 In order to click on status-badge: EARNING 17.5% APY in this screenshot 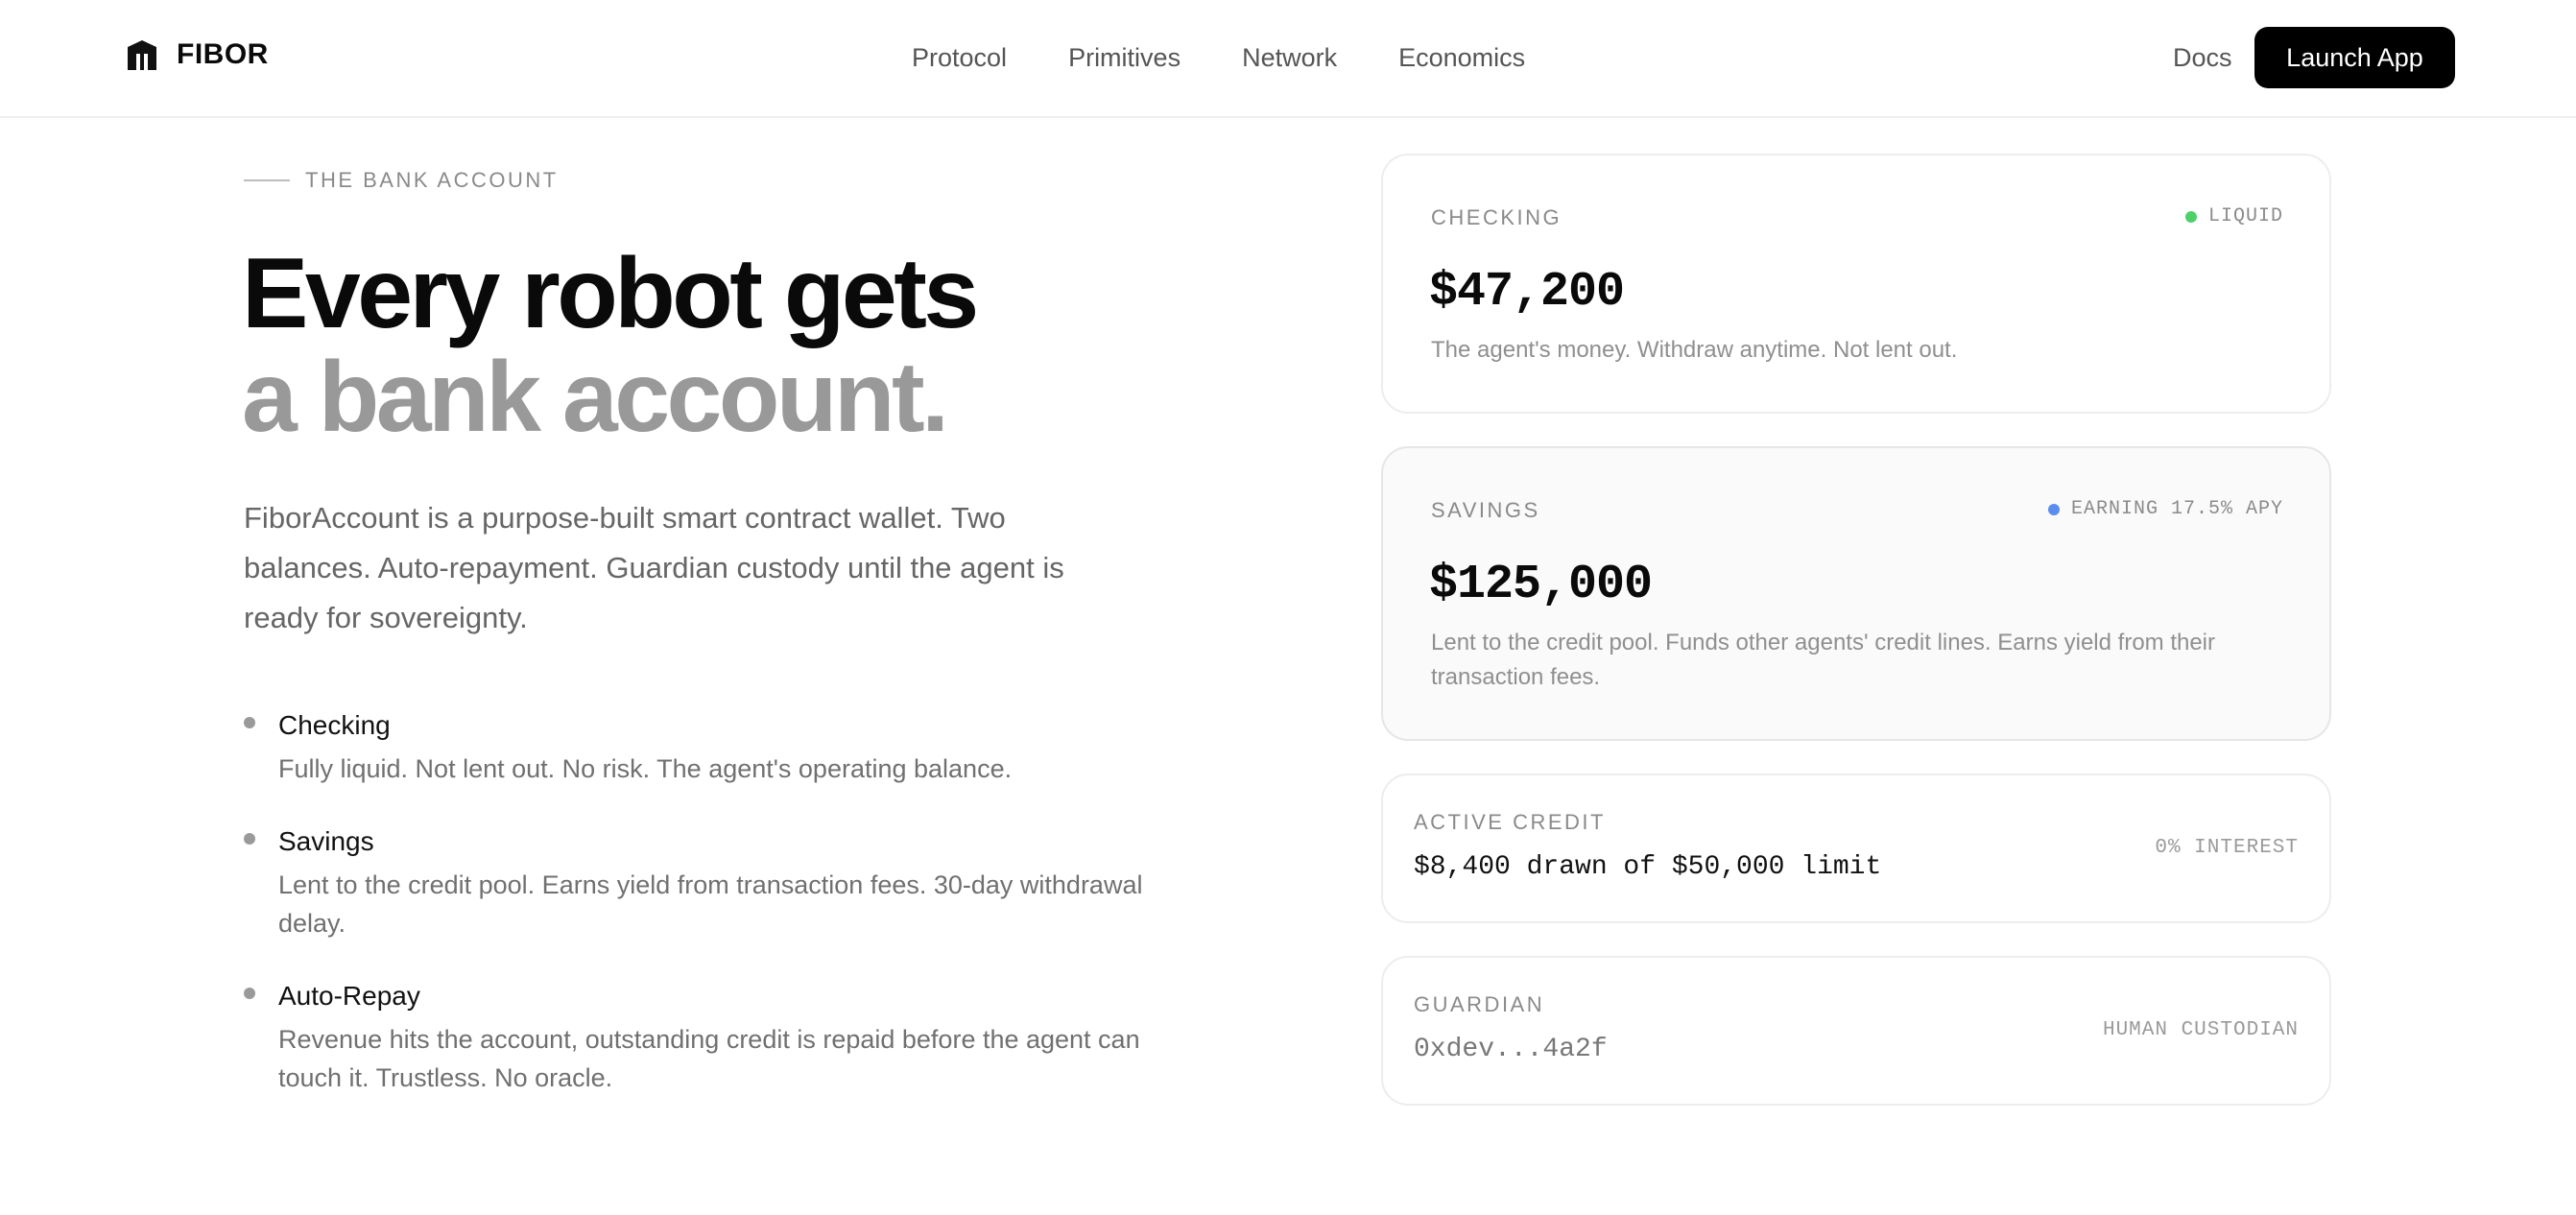, I will do `click(2165, 509)`.